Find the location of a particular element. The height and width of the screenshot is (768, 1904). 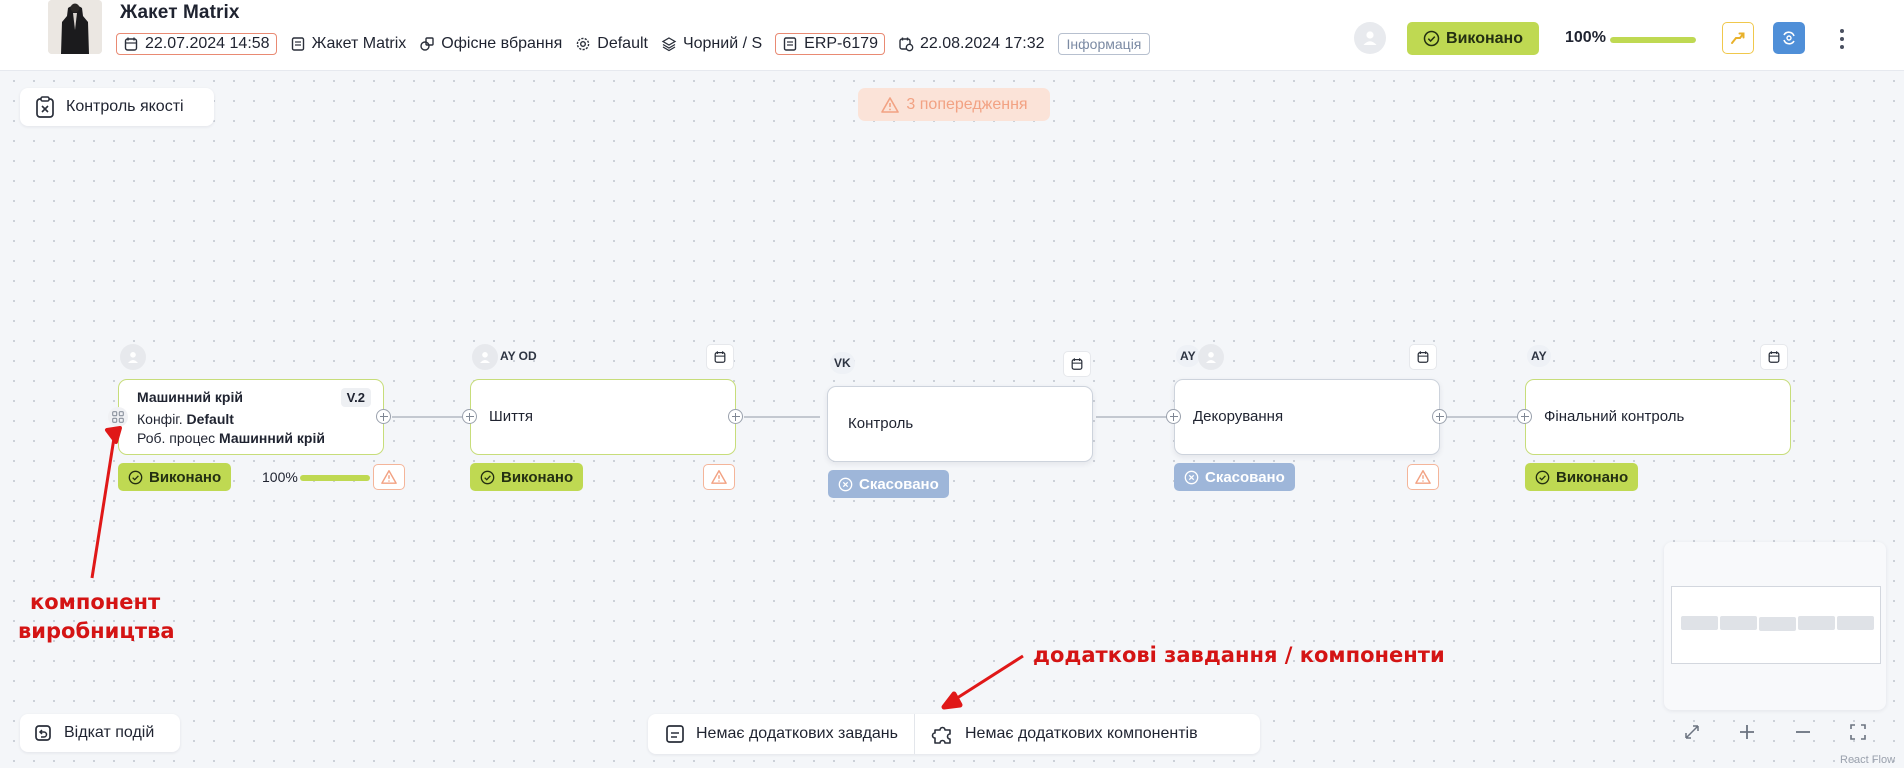

annotation-component-line2: виробництва is located at coordinates (96, 631).